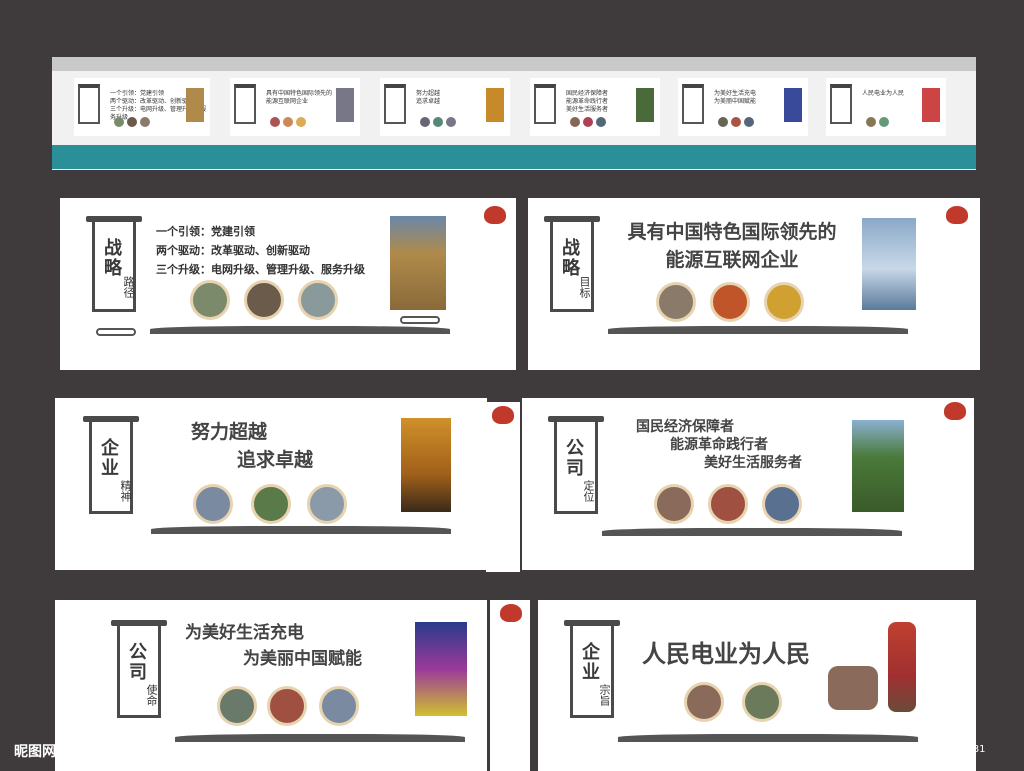 The image size is (1024, 771). Describe the element at coordinates (732, 246) in the screenshot. I see `panel-text: 具有中国特色国际领先的 能源互联网企业` at that location.